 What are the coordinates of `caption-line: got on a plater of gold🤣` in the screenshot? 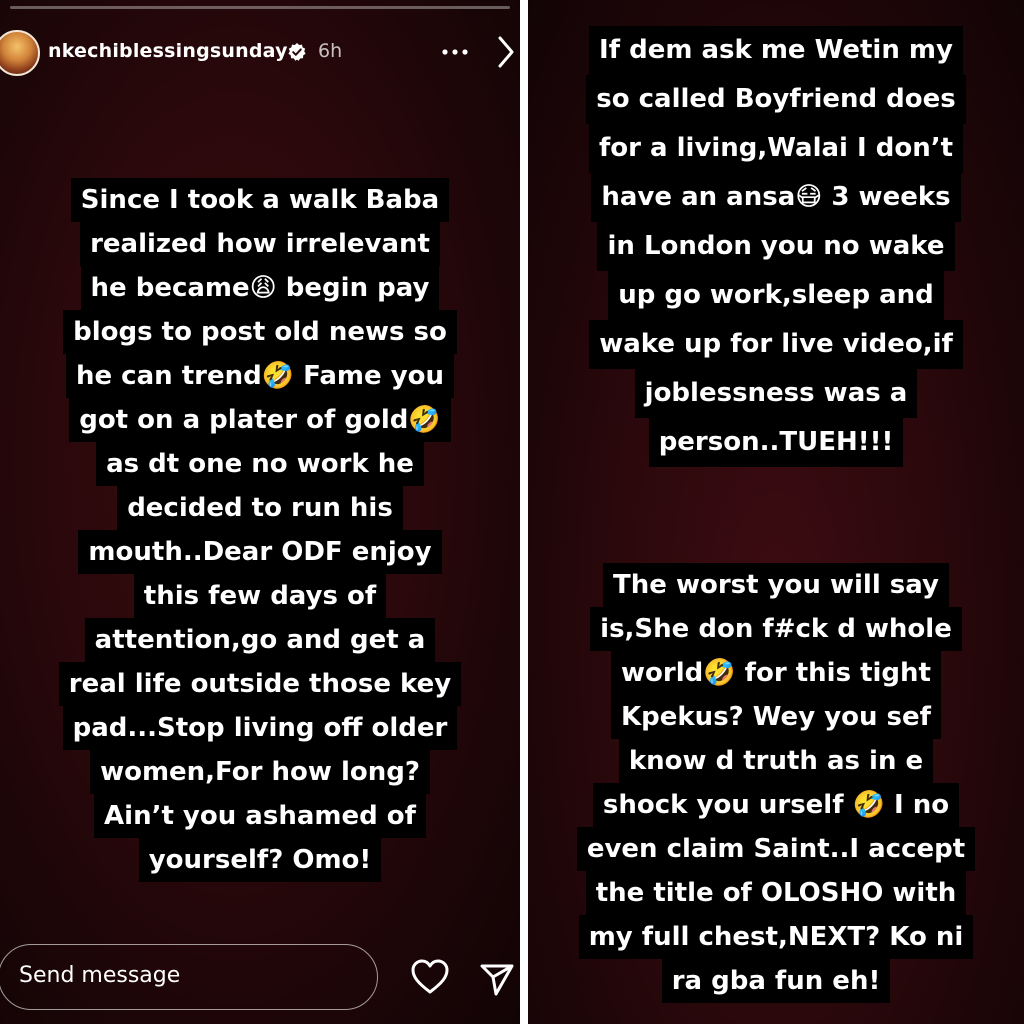 It's located at (260, 420).